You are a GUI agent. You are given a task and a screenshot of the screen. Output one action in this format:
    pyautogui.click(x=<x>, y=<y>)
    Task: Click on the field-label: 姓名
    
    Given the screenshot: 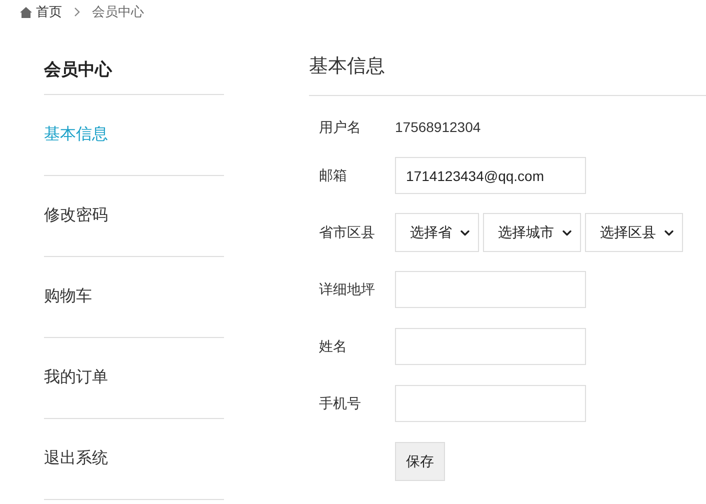 What is the action you would take?
    pyautogui.click(x=333, y=346)
    